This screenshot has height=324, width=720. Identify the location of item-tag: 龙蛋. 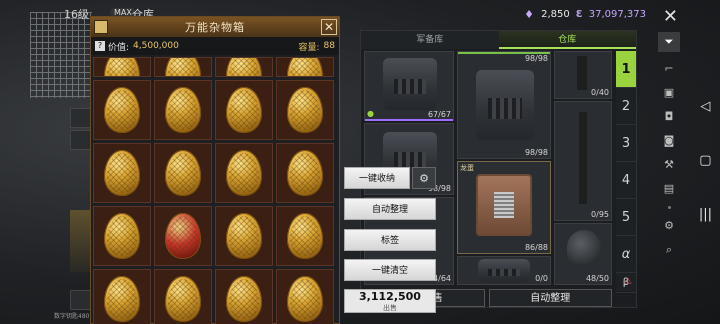
(467, 168).